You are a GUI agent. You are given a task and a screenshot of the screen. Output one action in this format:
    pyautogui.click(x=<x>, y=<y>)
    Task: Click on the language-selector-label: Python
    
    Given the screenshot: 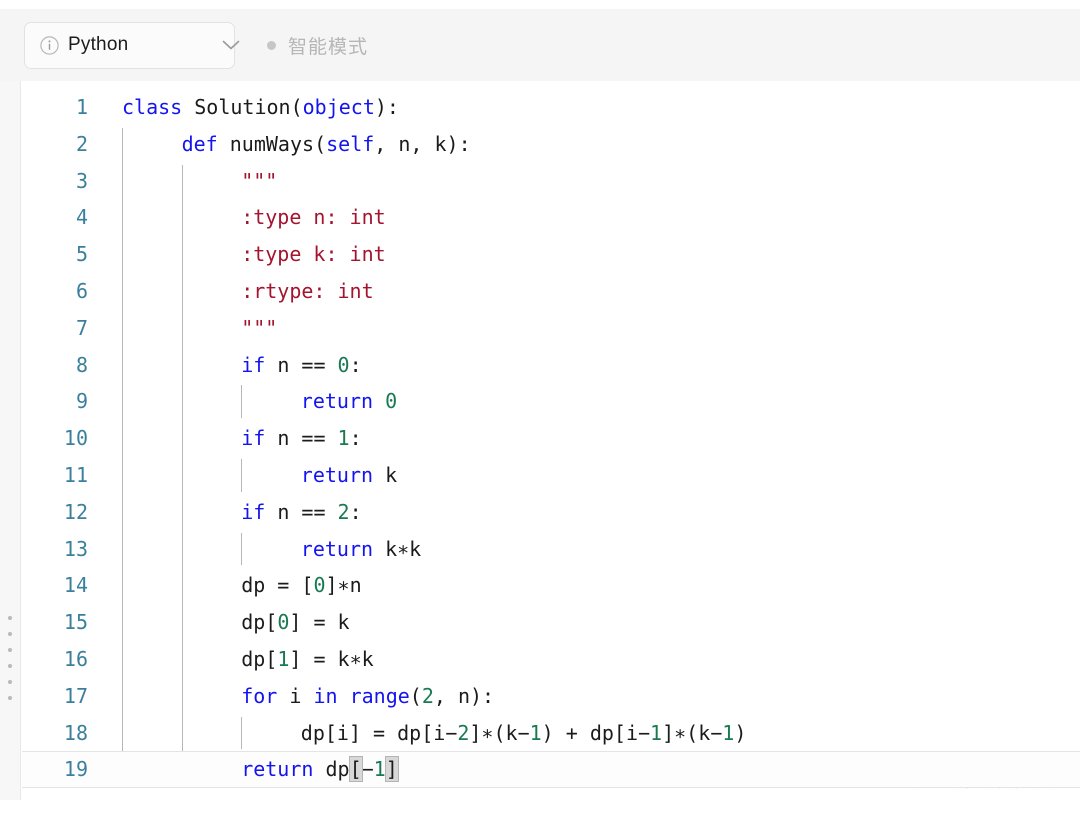 What is the action you would take?
    pyautogui.click(x=98, y=44)
    